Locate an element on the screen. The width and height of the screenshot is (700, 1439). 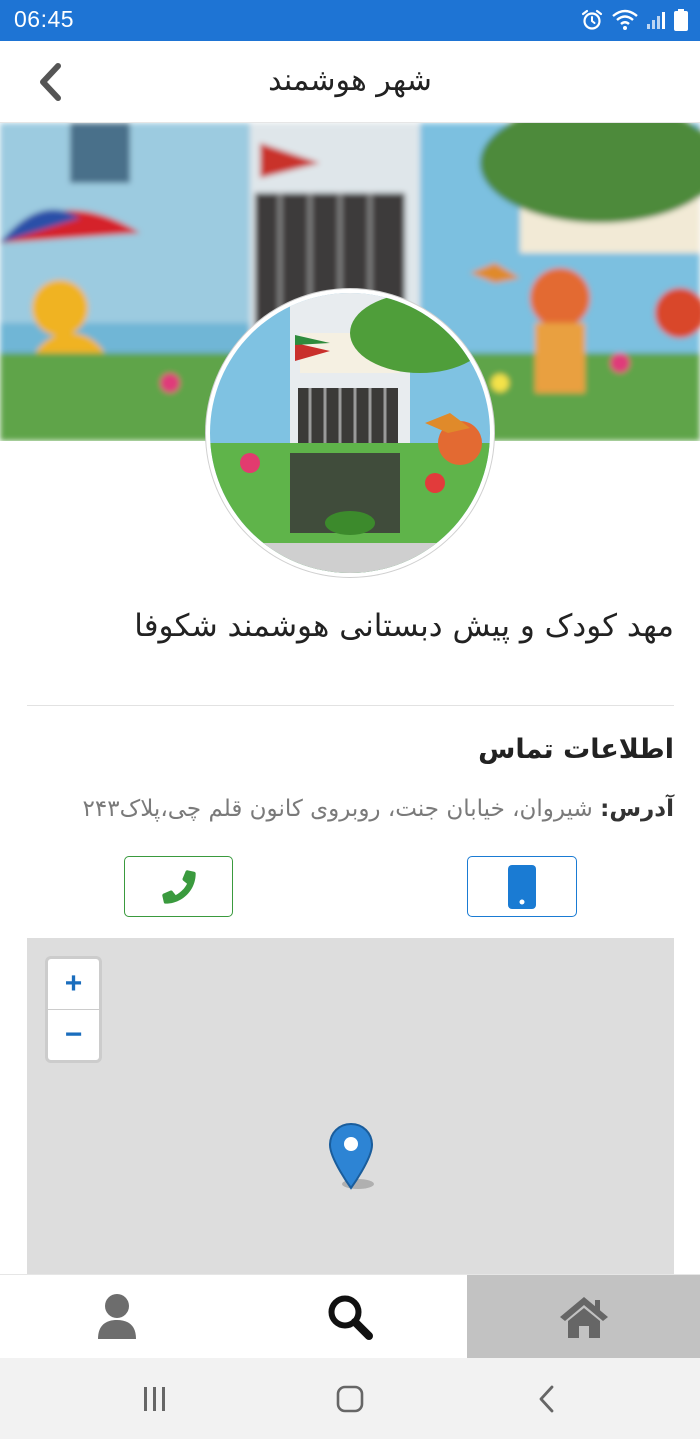
nav-home is located at coordinates (583, 1317).